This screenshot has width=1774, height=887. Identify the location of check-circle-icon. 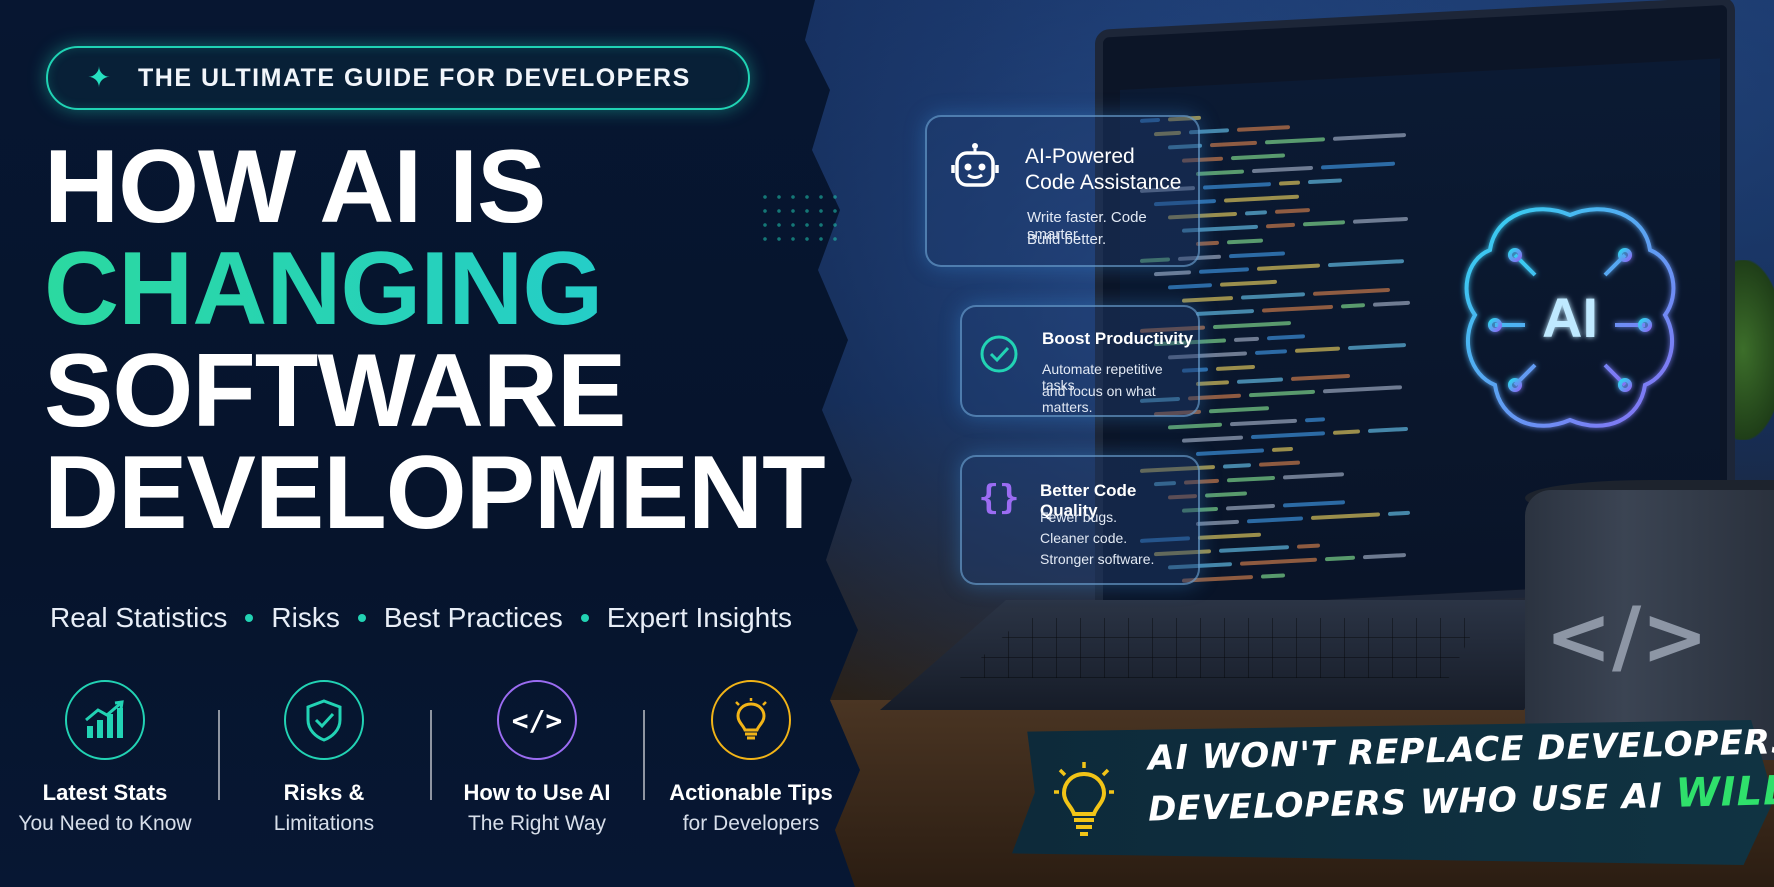
(999, 354).